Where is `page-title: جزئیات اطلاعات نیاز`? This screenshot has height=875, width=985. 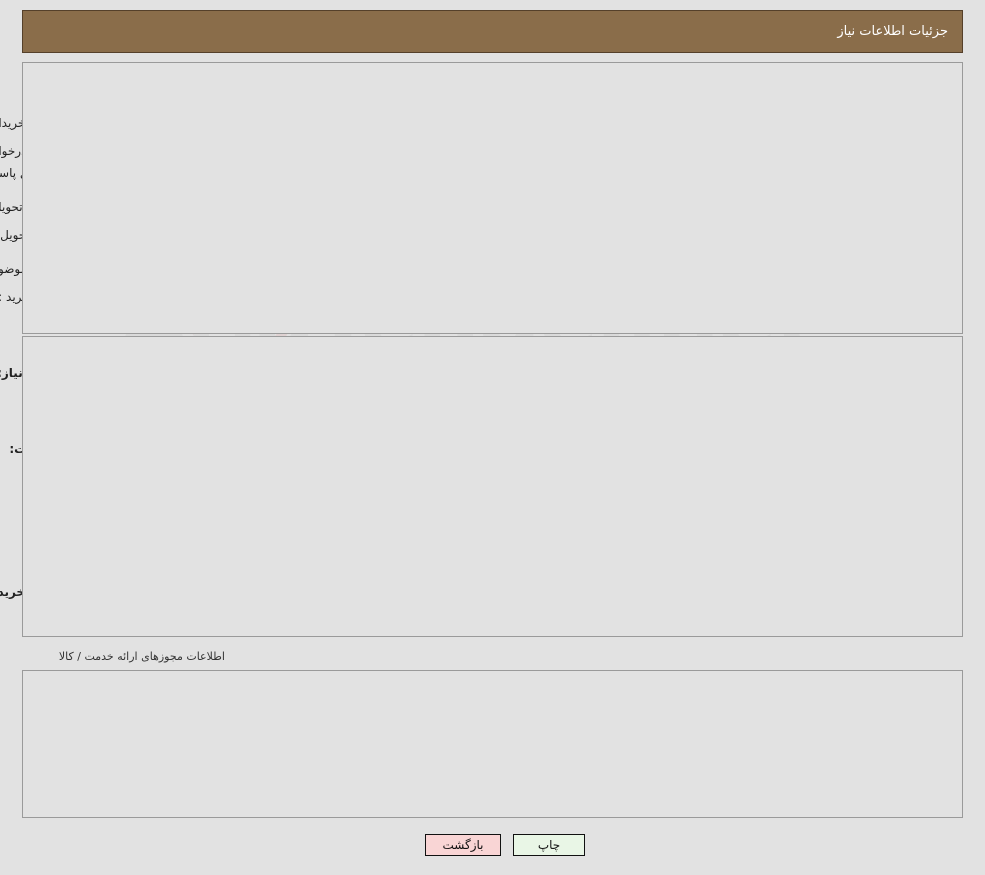 page-title: جزئیات اطلاعات نیاز is located at coordinates (892, 31).